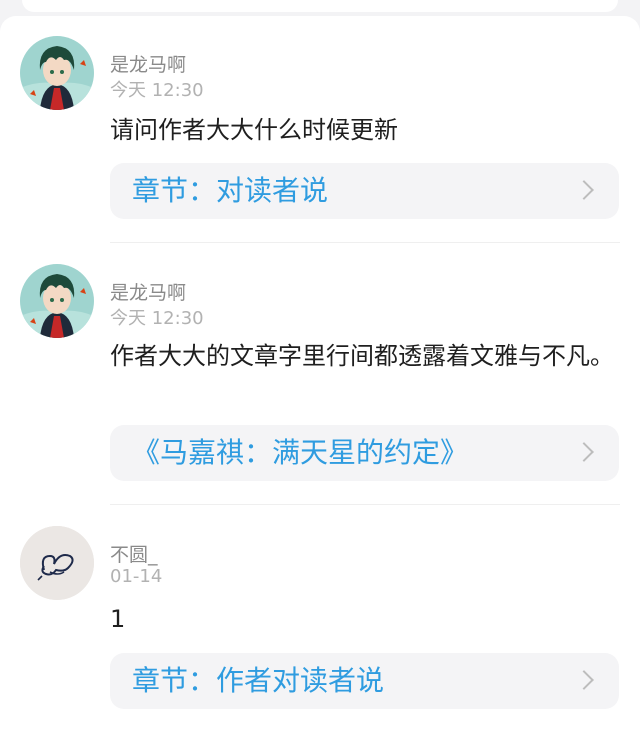  Describe the element at coordinates (364, 191) in the screenshot. I see `chapter-link: 章节：对读者说` at that location.